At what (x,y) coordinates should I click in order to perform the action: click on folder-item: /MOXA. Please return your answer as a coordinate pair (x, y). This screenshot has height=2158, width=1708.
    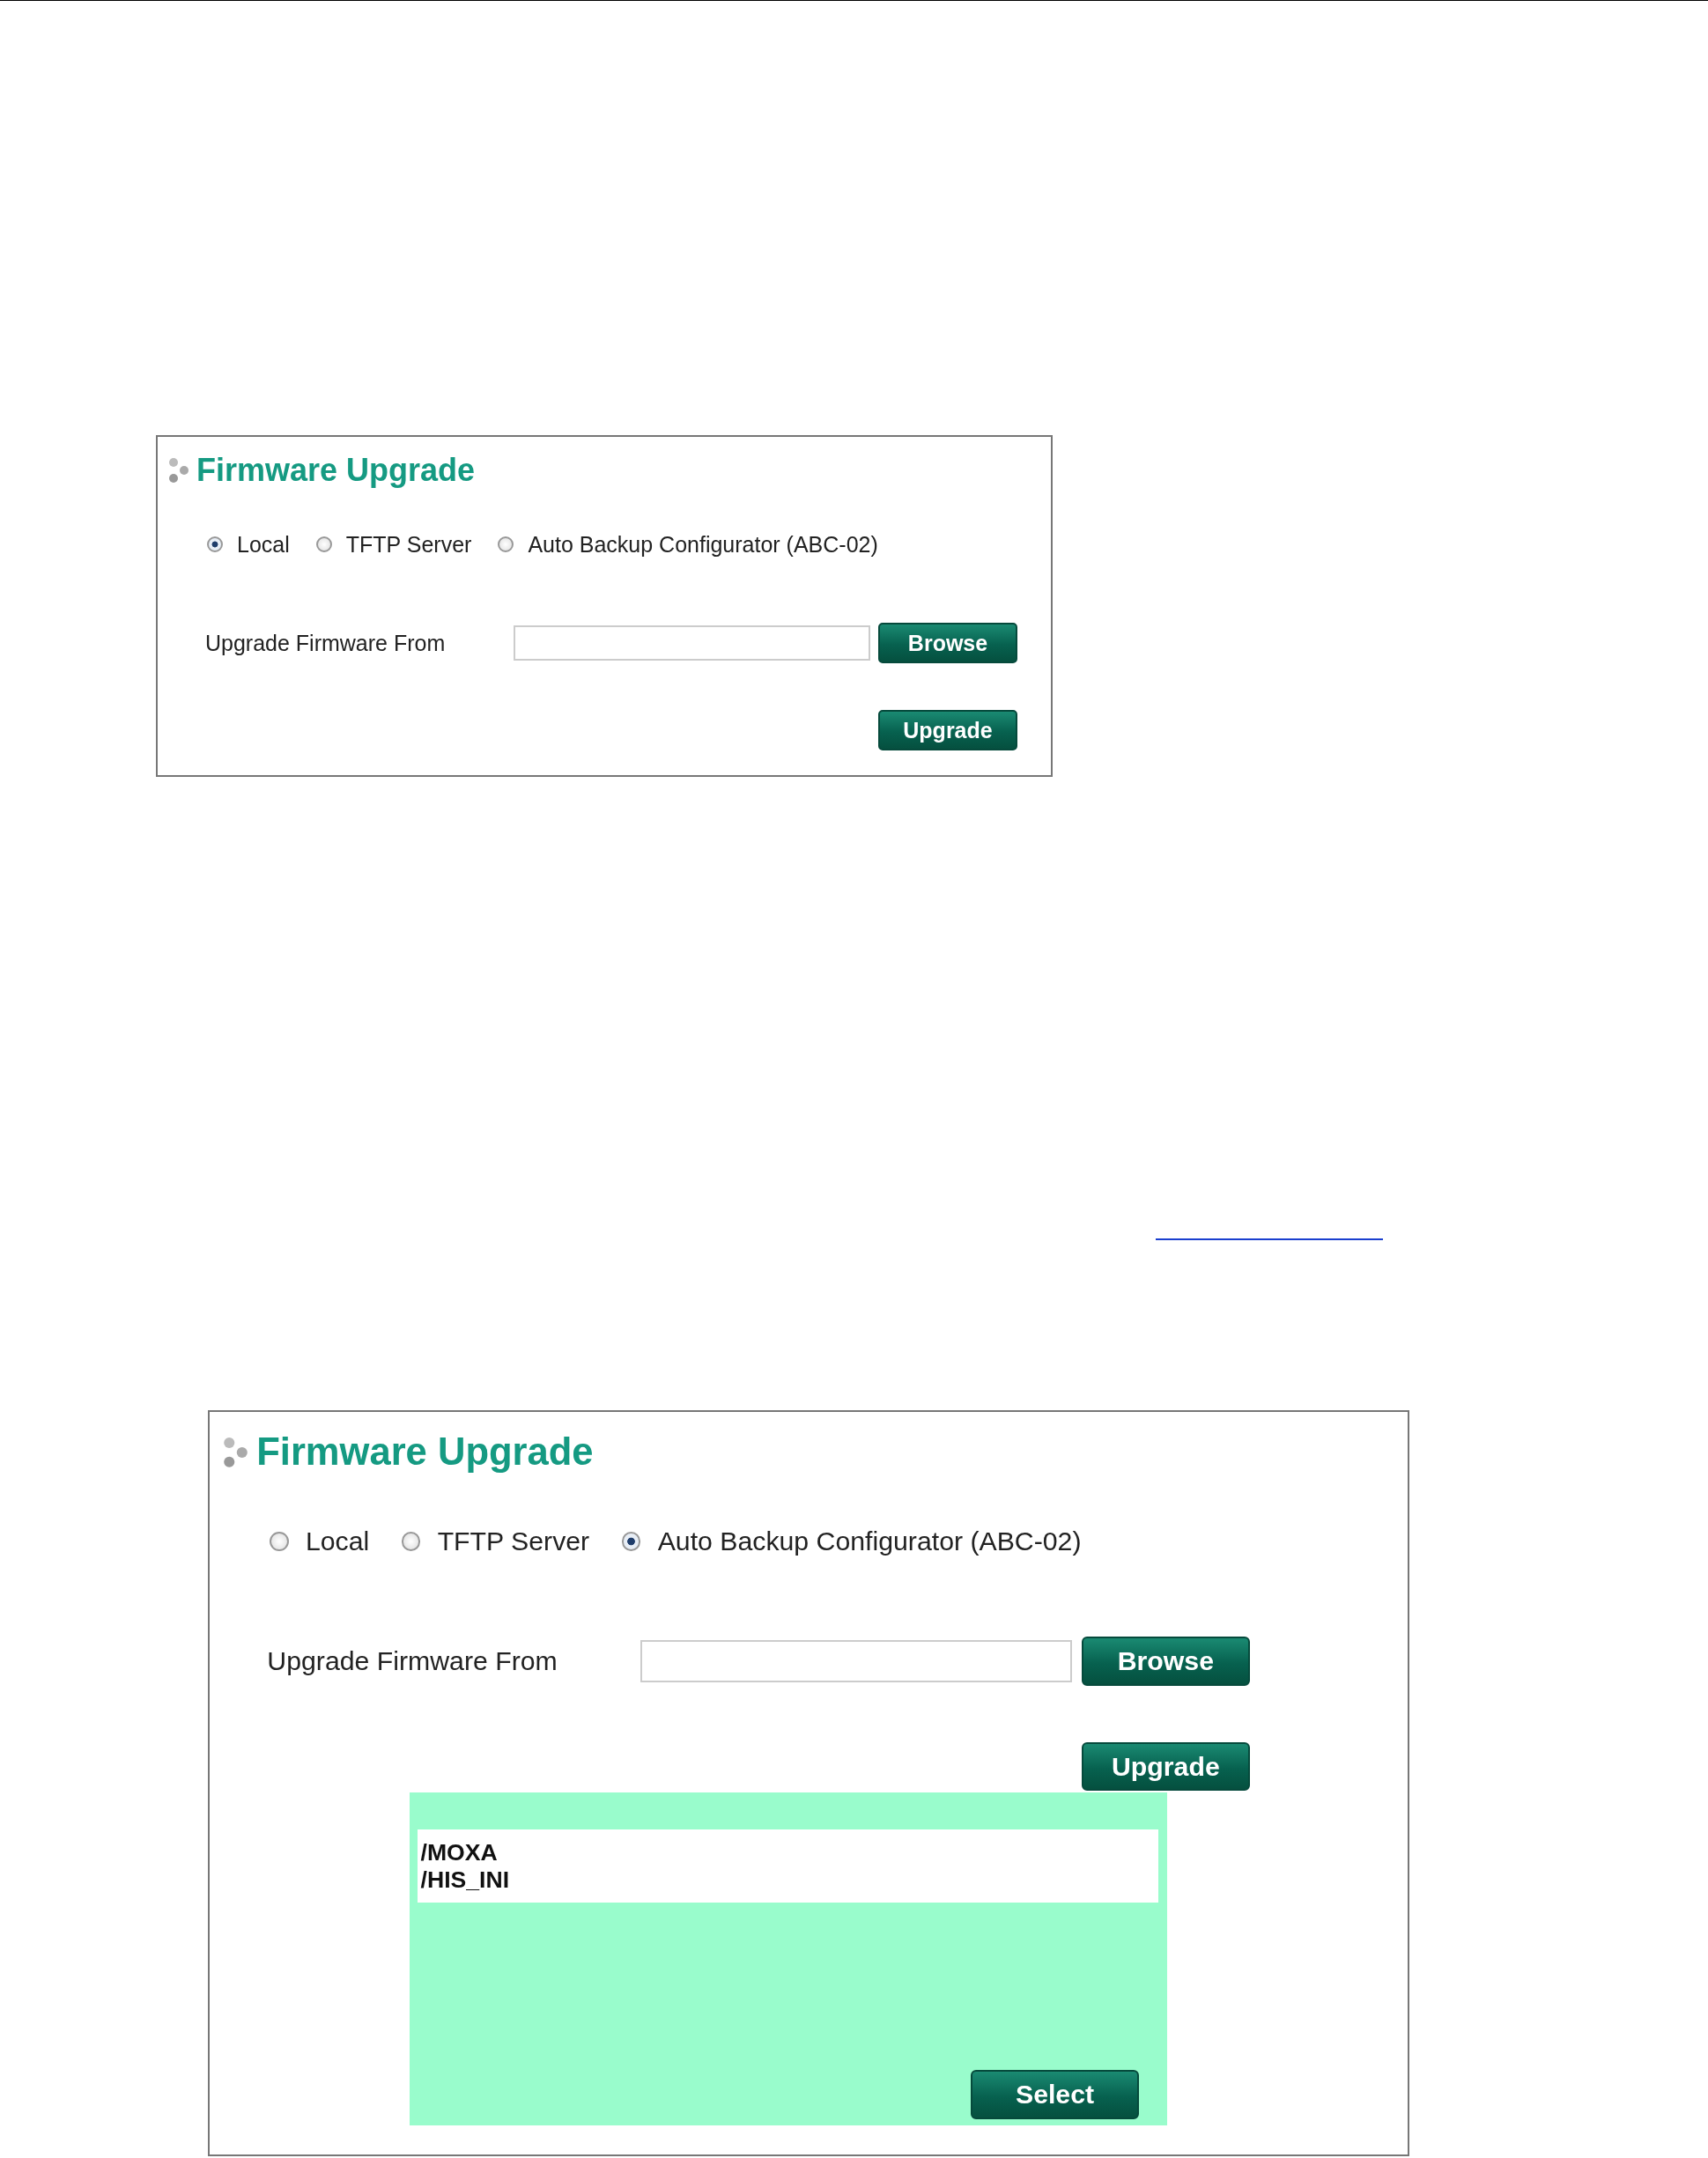
    Looking at the image, I should click on (789, 1852).